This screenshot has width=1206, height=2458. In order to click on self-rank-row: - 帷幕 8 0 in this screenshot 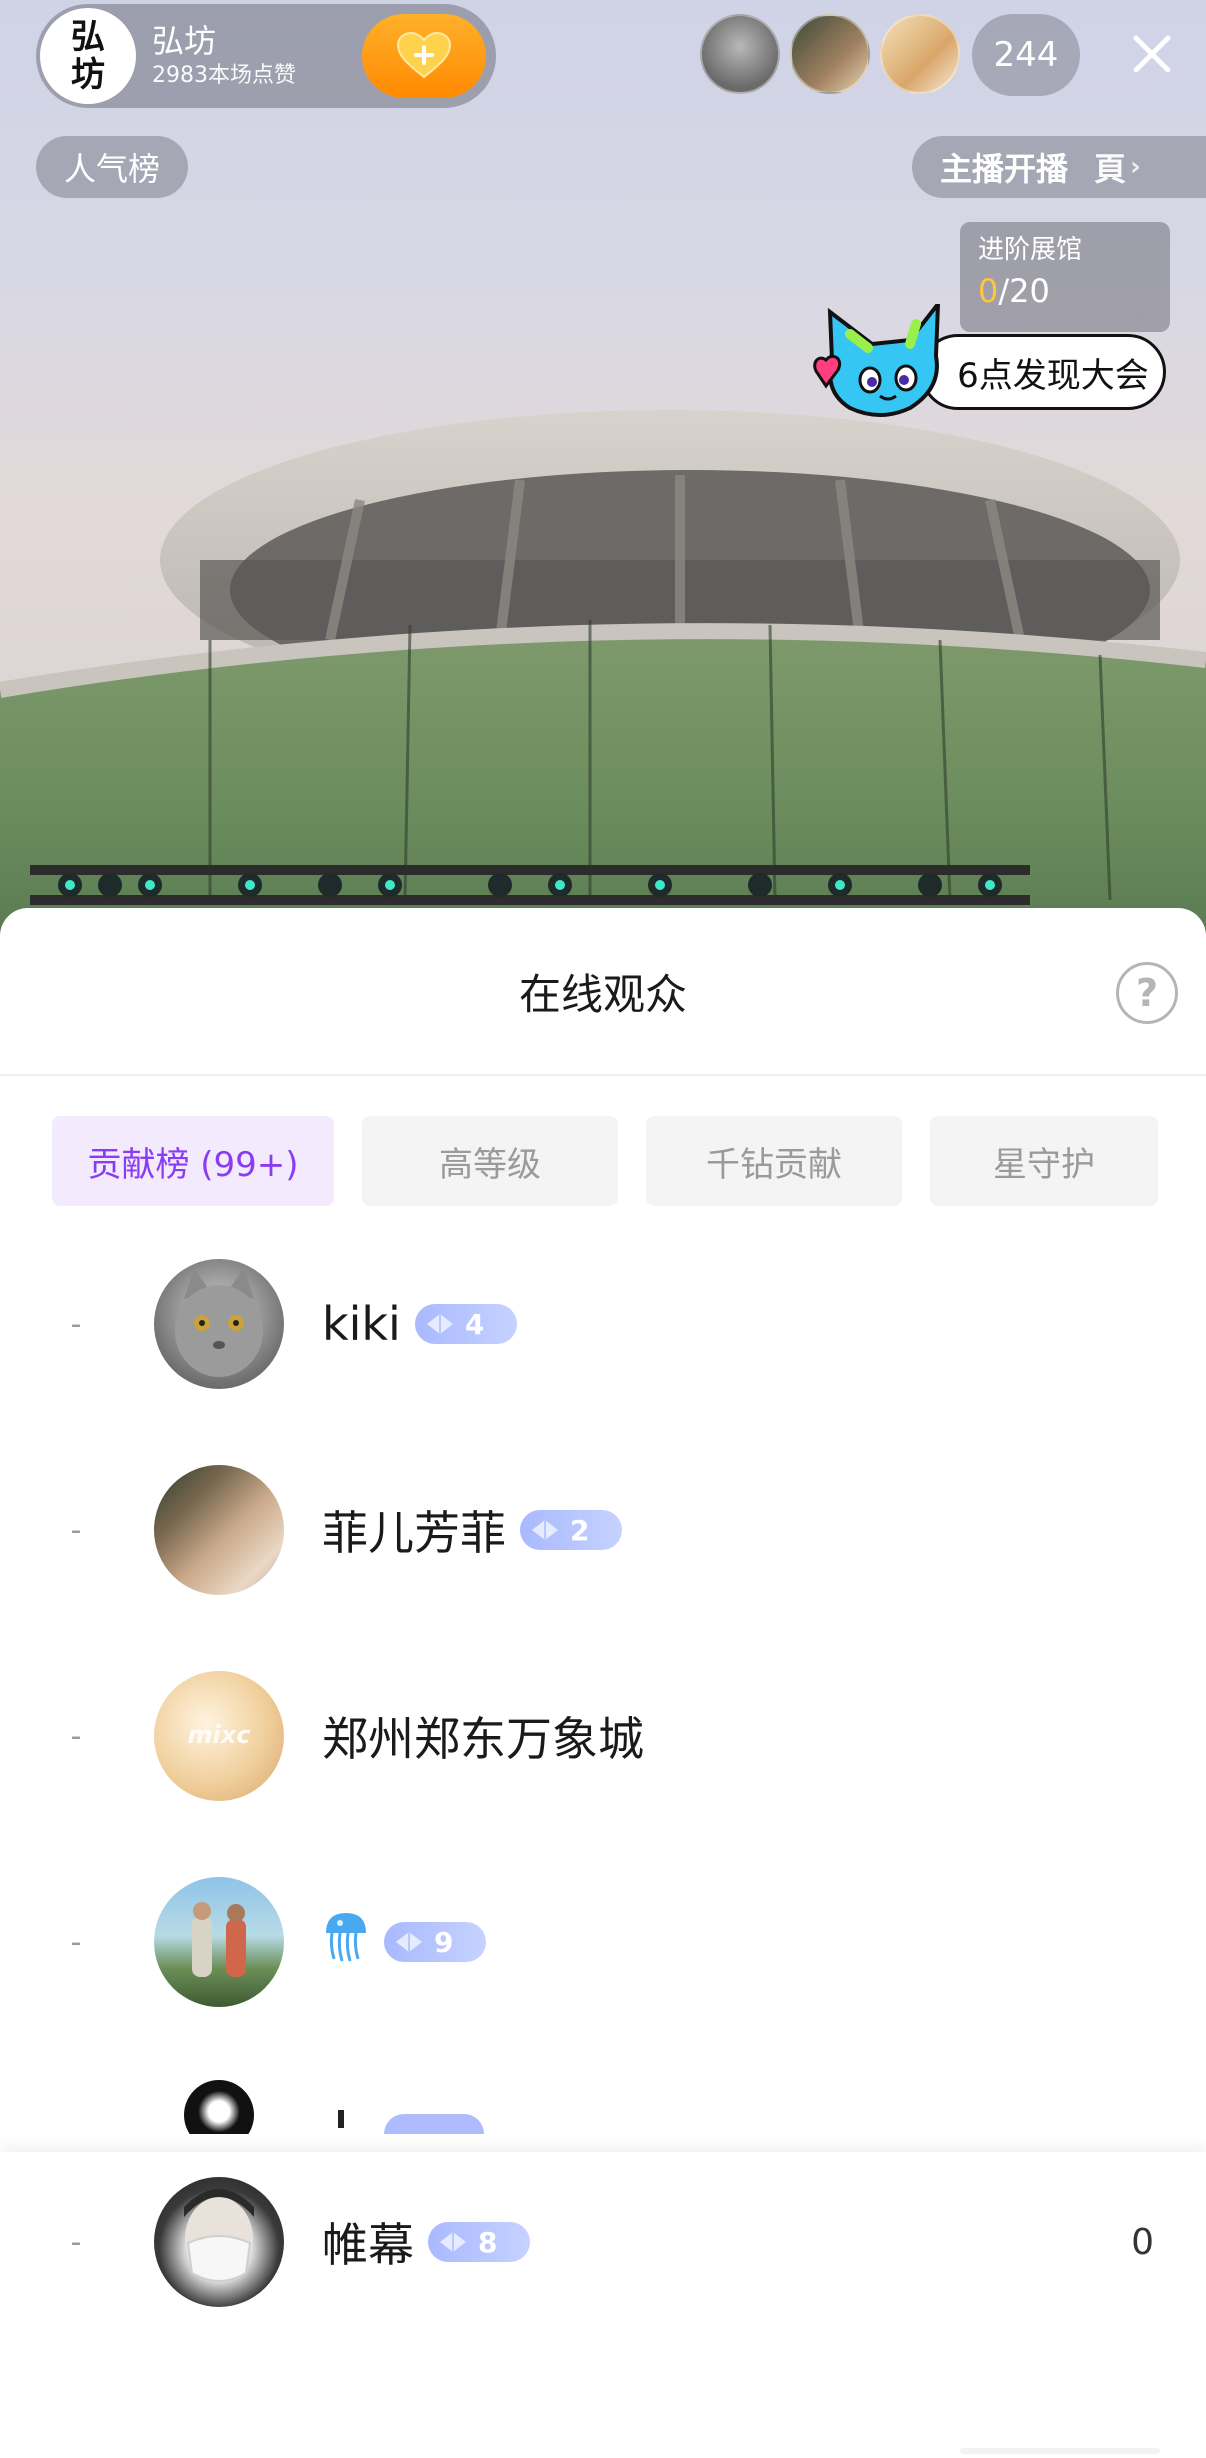, I will do `click(603, 2305)`.